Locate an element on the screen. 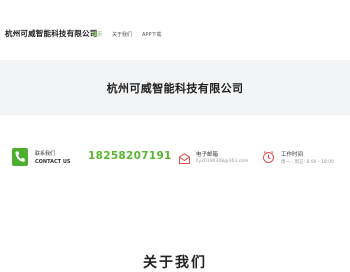 This screenshot has height=272, width=350. contact-label-en: CONTACT US is located at coordinates (53, 162).